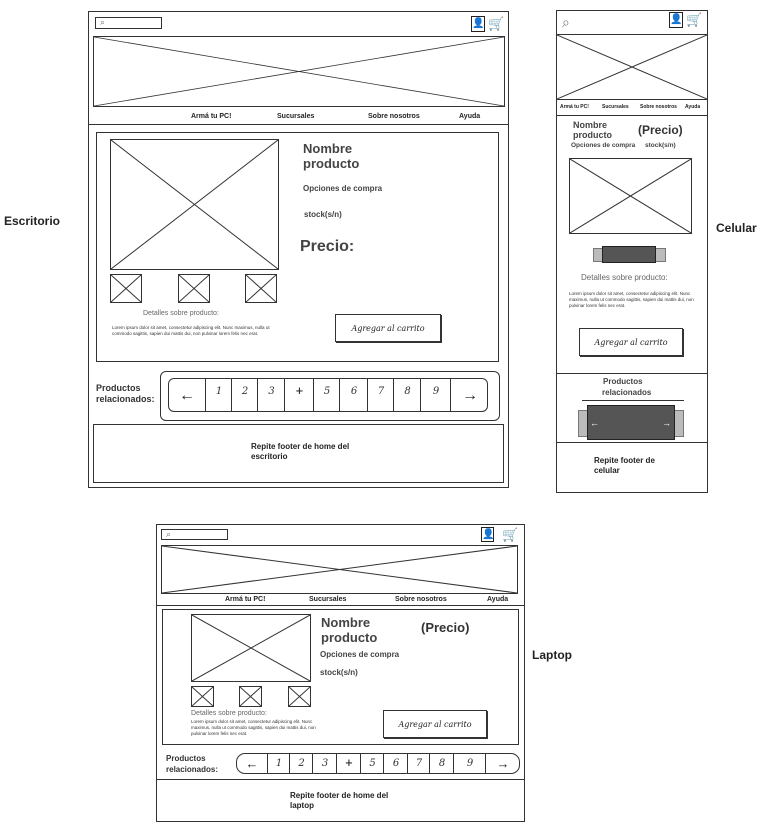 Image resolution: width=770 pixels, height=828 pixels. What do you see at coordinates (552, 655) in the screenshot?
I see `label-laptop: Laptop` at bounding box center [552, 655].